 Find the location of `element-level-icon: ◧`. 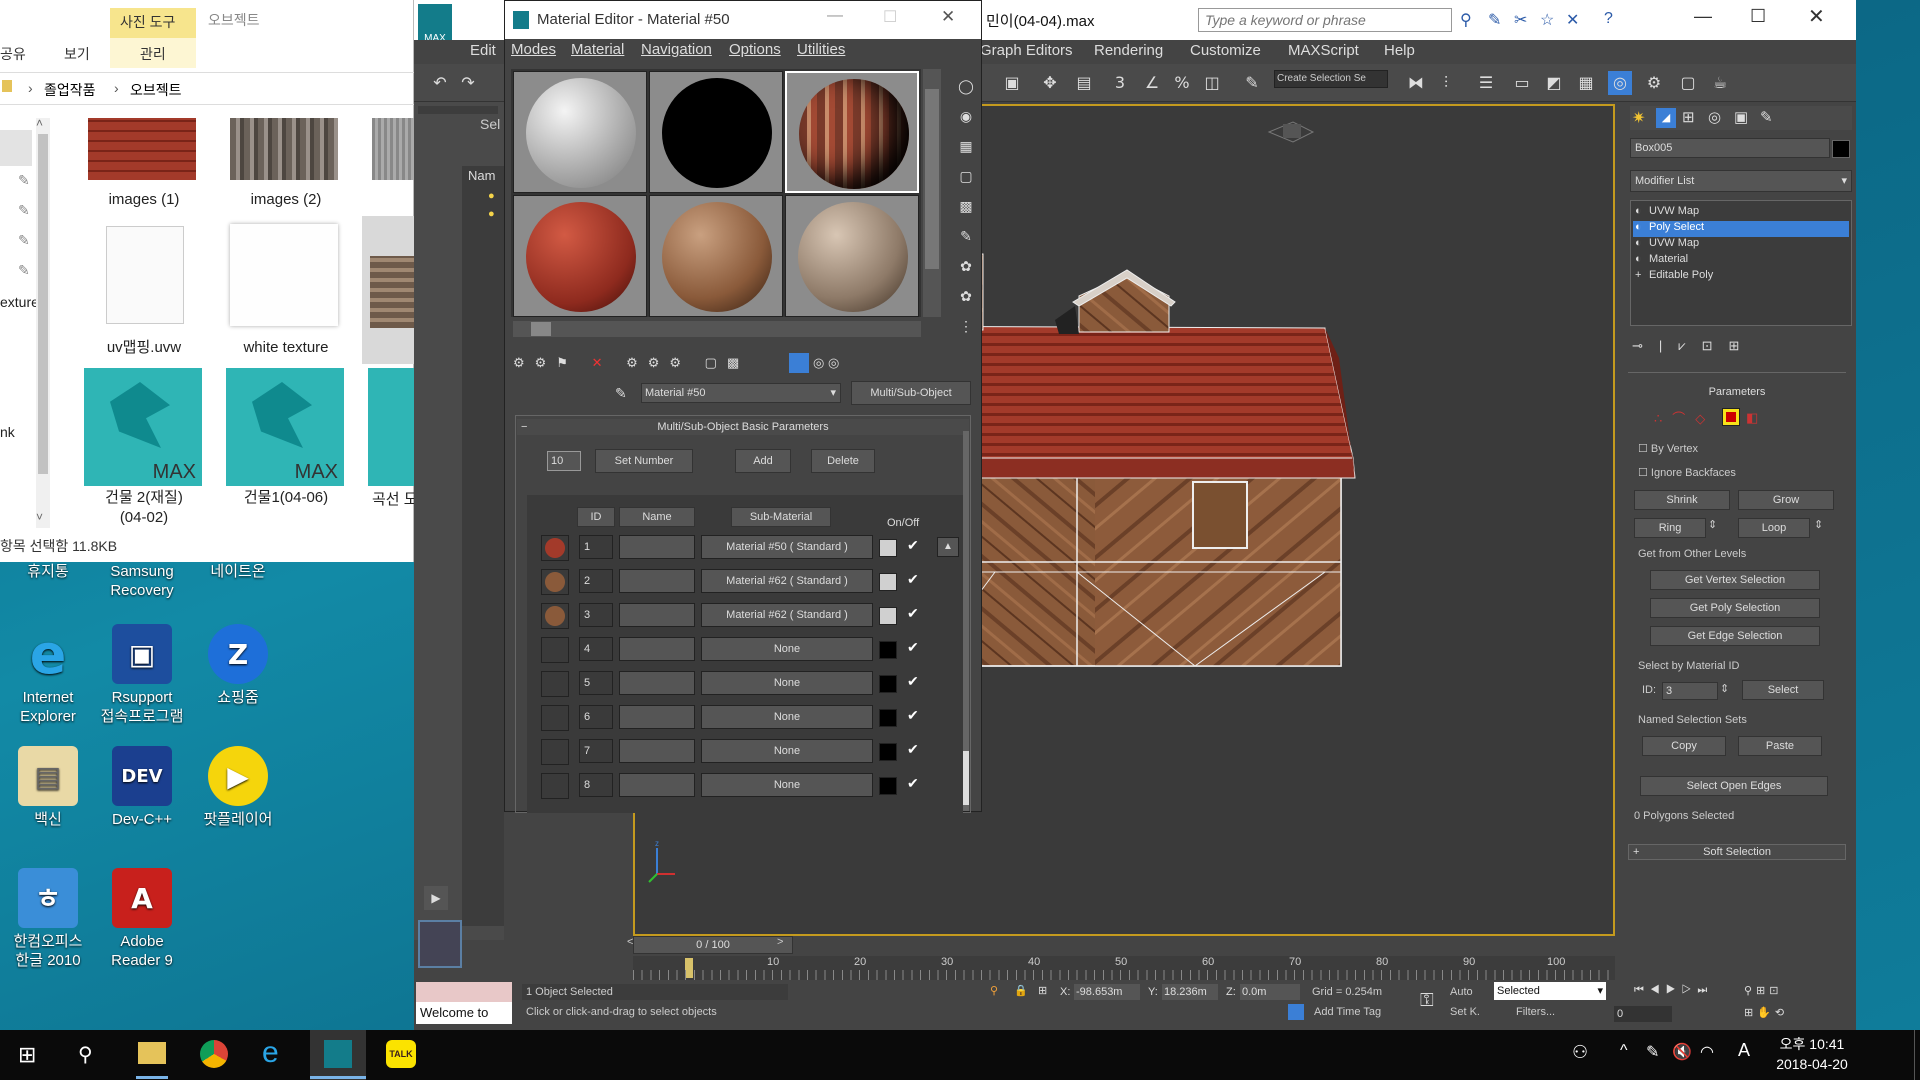

element-level-icon: ◧ is located at coordinates (1752, 418).